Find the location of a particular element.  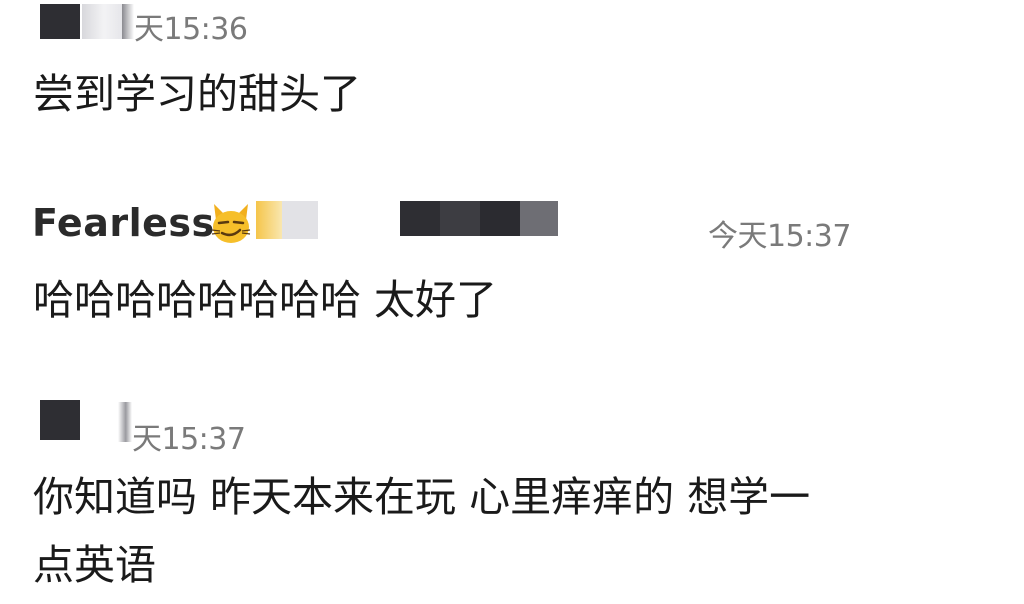

message-header: Fearless 今天15:37 is located at coordinates (512, 224).